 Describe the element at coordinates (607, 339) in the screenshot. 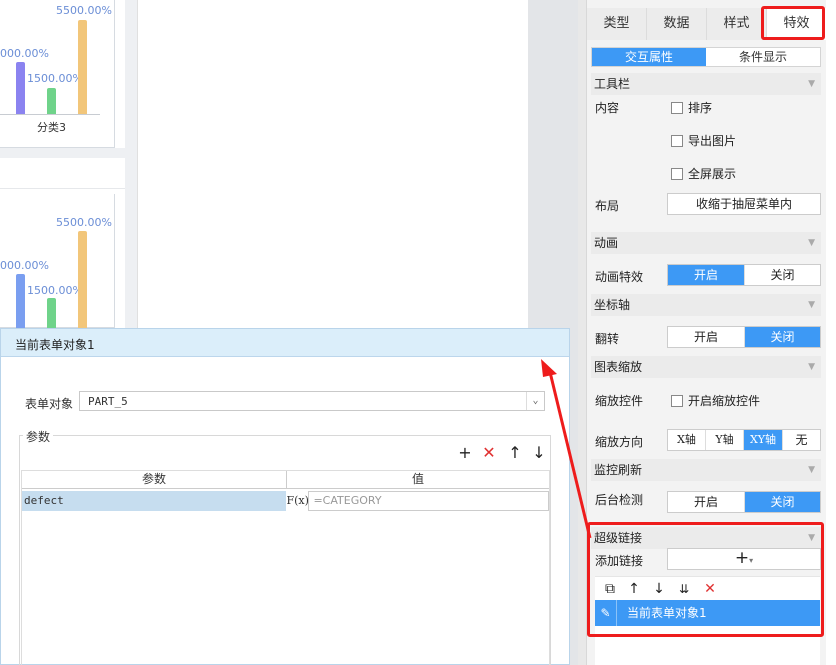

I see `flip-label: 翻转` at that location.